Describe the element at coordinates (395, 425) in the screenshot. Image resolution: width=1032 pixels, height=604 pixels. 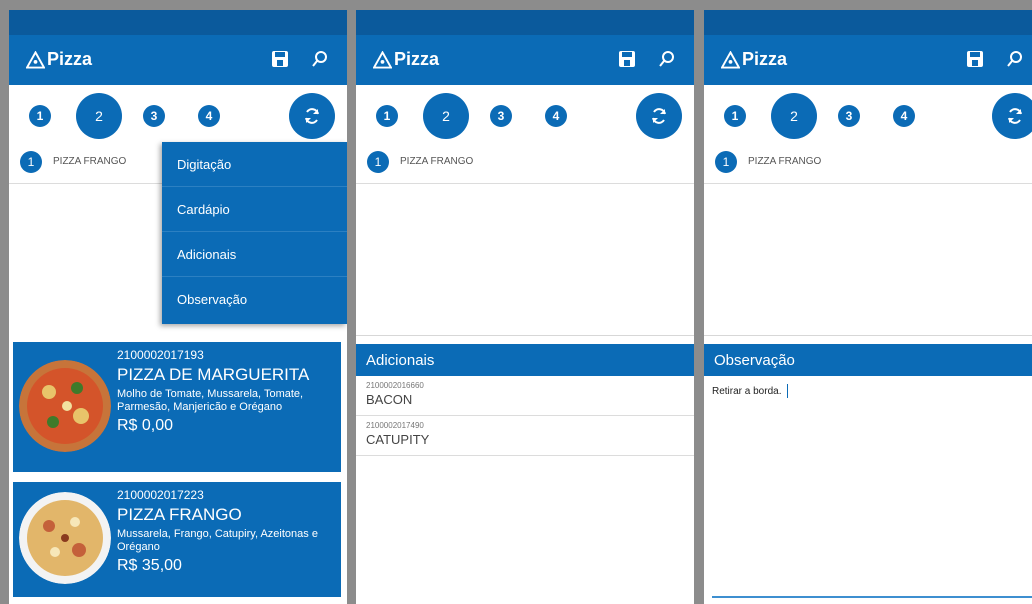
I see `adicional-code: 2100002017490` at that location.